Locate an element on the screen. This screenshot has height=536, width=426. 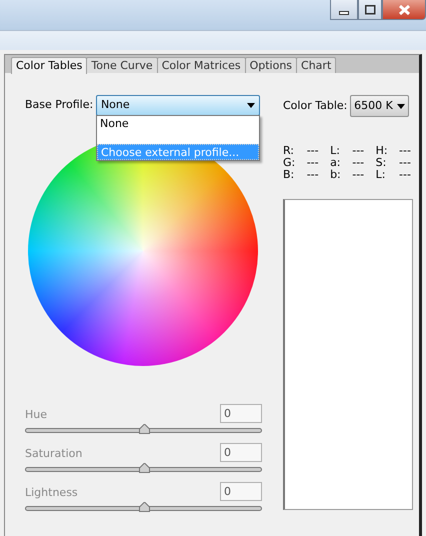
tab: Tone Curve is located at coordinates (122, 65).